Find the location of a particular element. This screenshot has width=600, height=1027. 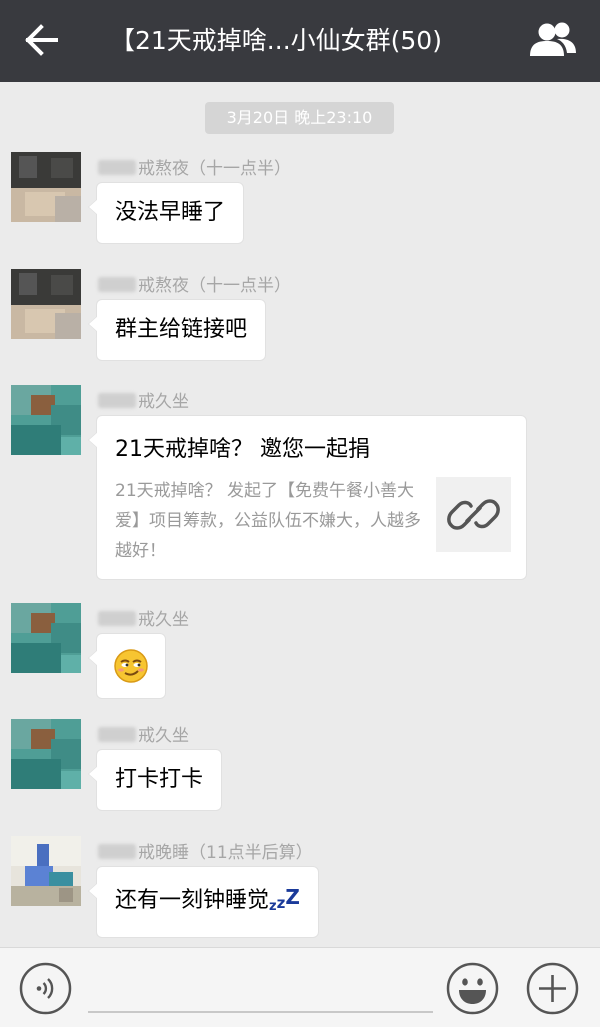

back-button is located at coordinates (42, 40).